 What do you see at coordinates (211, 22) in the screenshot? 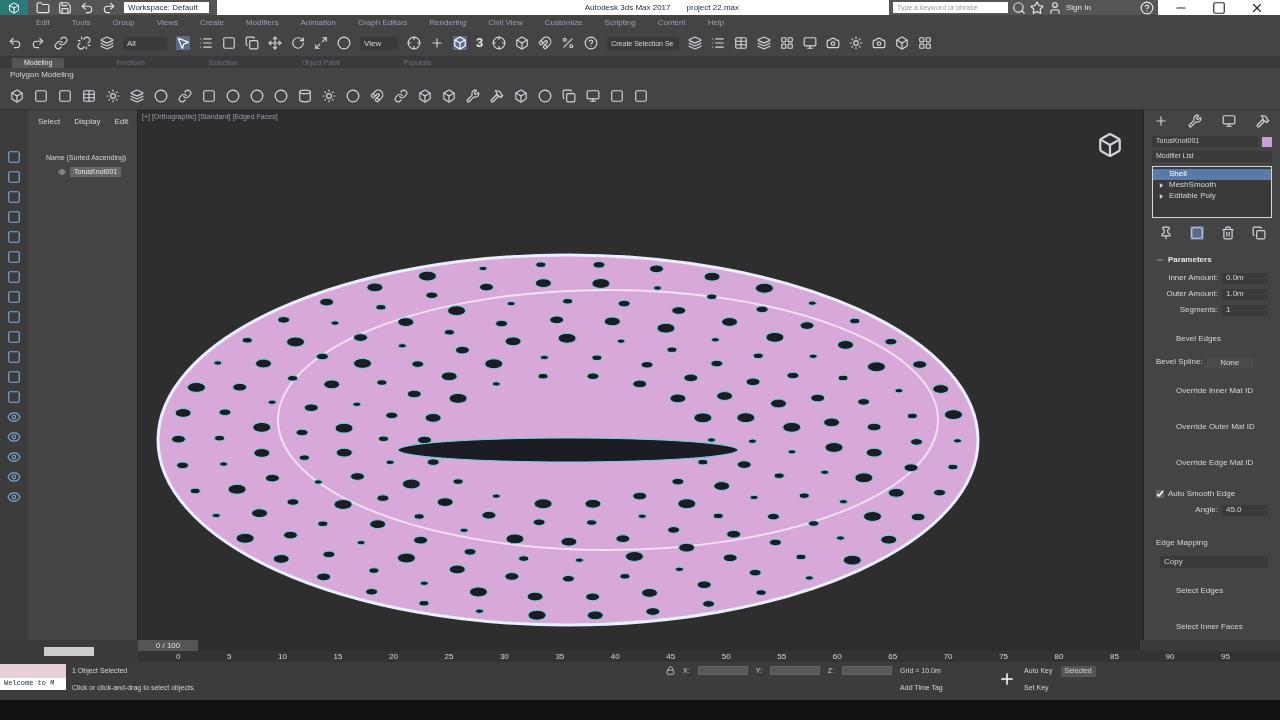
I see `menu-item: Create` at bounding box center [211, 22].